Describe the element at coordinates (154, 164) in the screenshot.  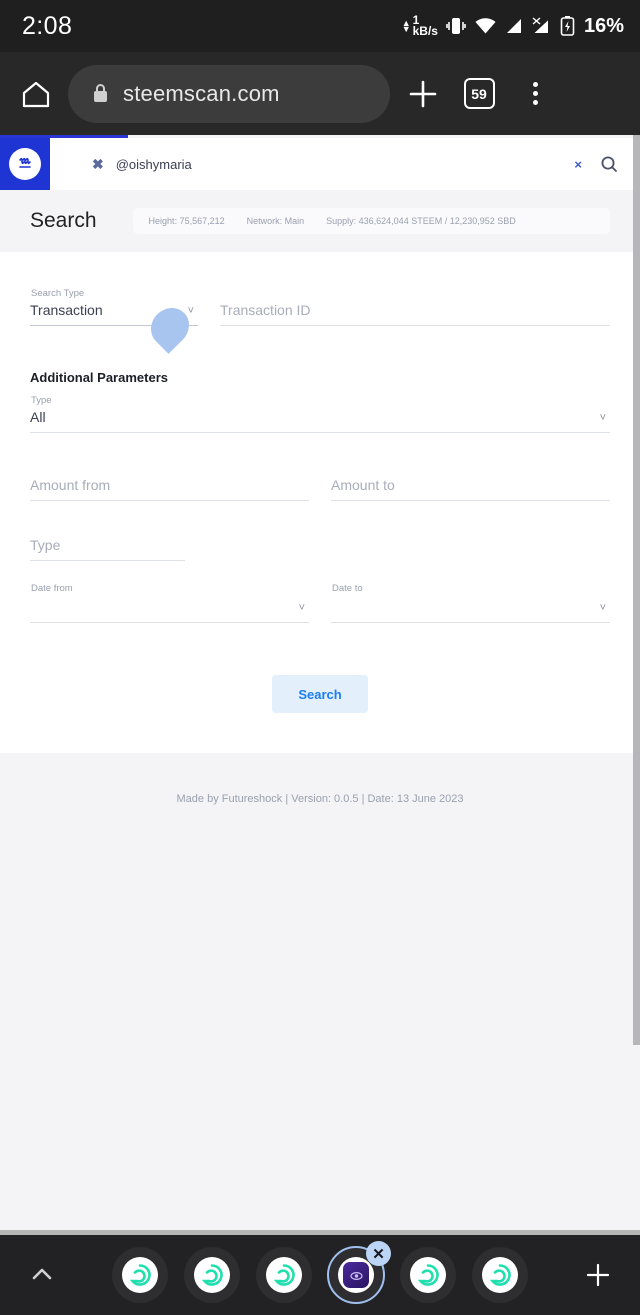
I see `nav-username: @oishymaria` at that location.